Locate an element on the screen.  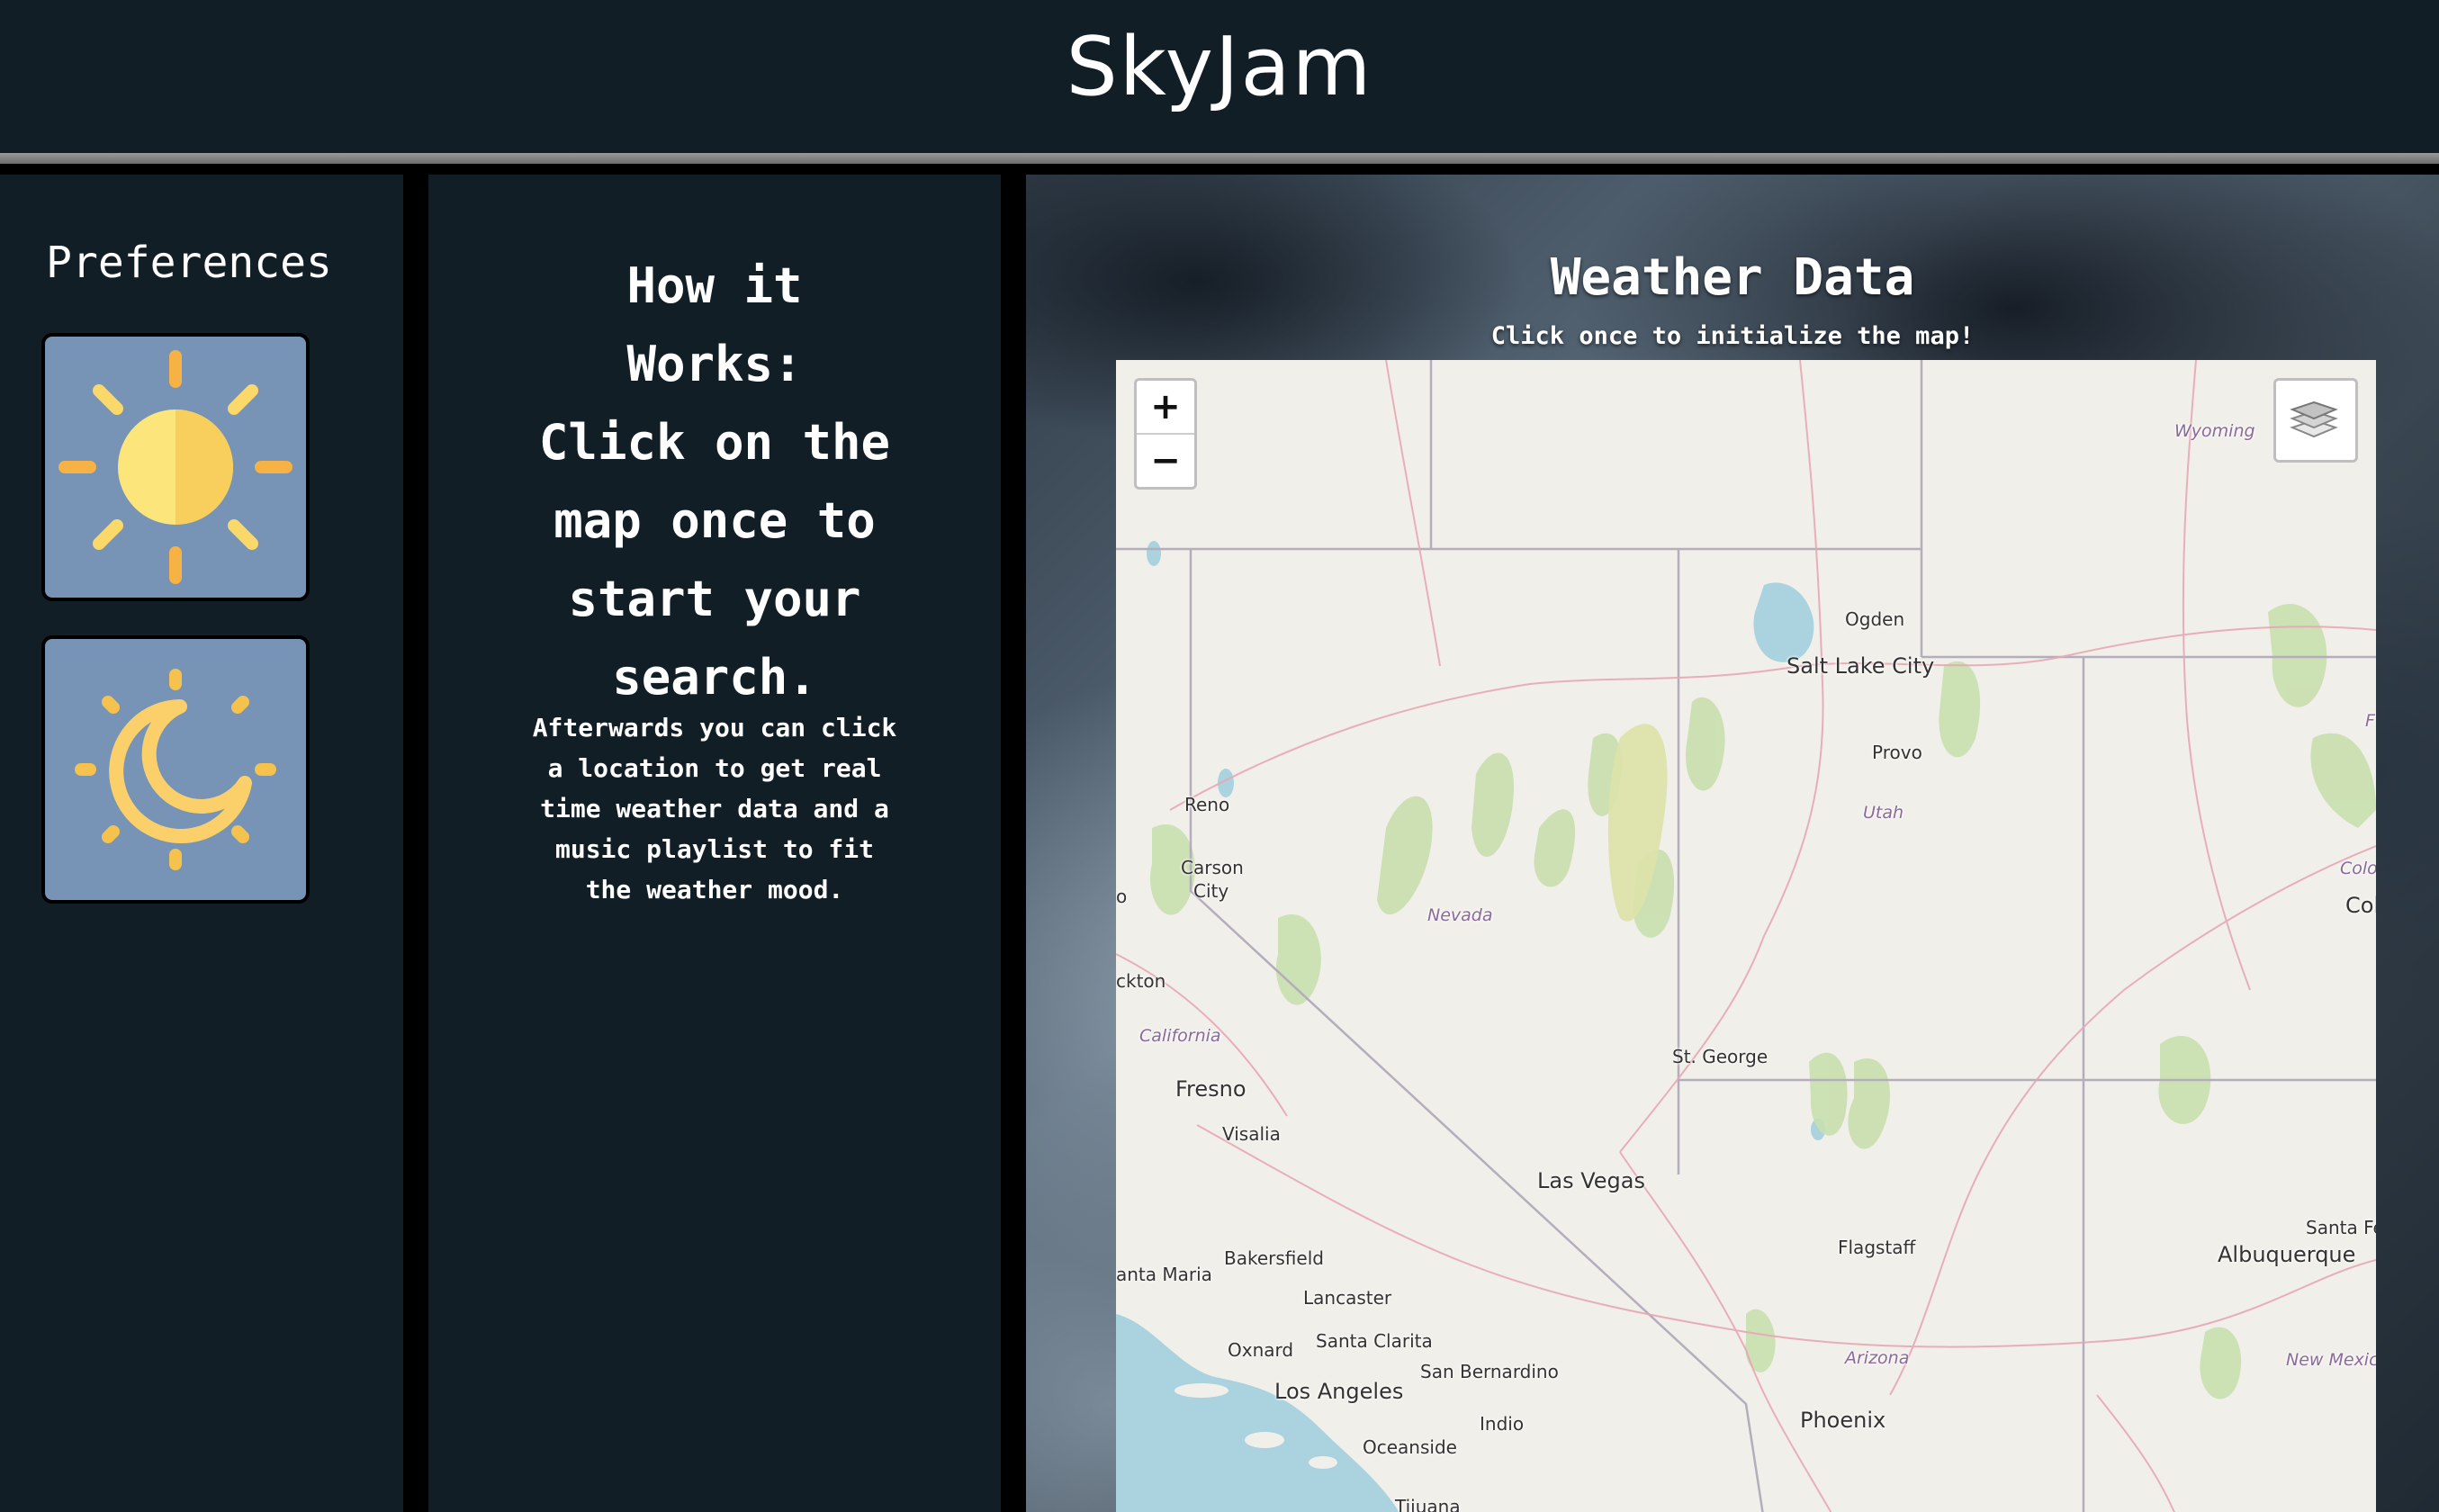
map-label-utah: Utah is located at coordinates (1883, 813).